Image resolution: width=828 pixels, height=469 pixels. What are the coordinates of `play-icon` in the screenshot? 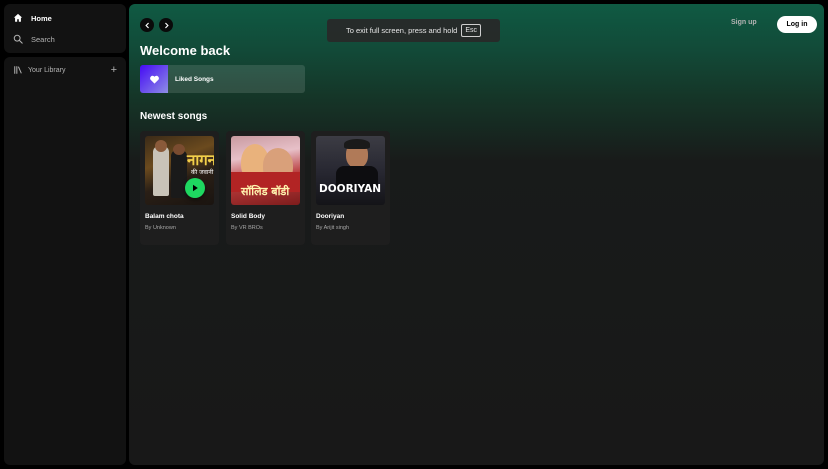 It's located at (195, 188).